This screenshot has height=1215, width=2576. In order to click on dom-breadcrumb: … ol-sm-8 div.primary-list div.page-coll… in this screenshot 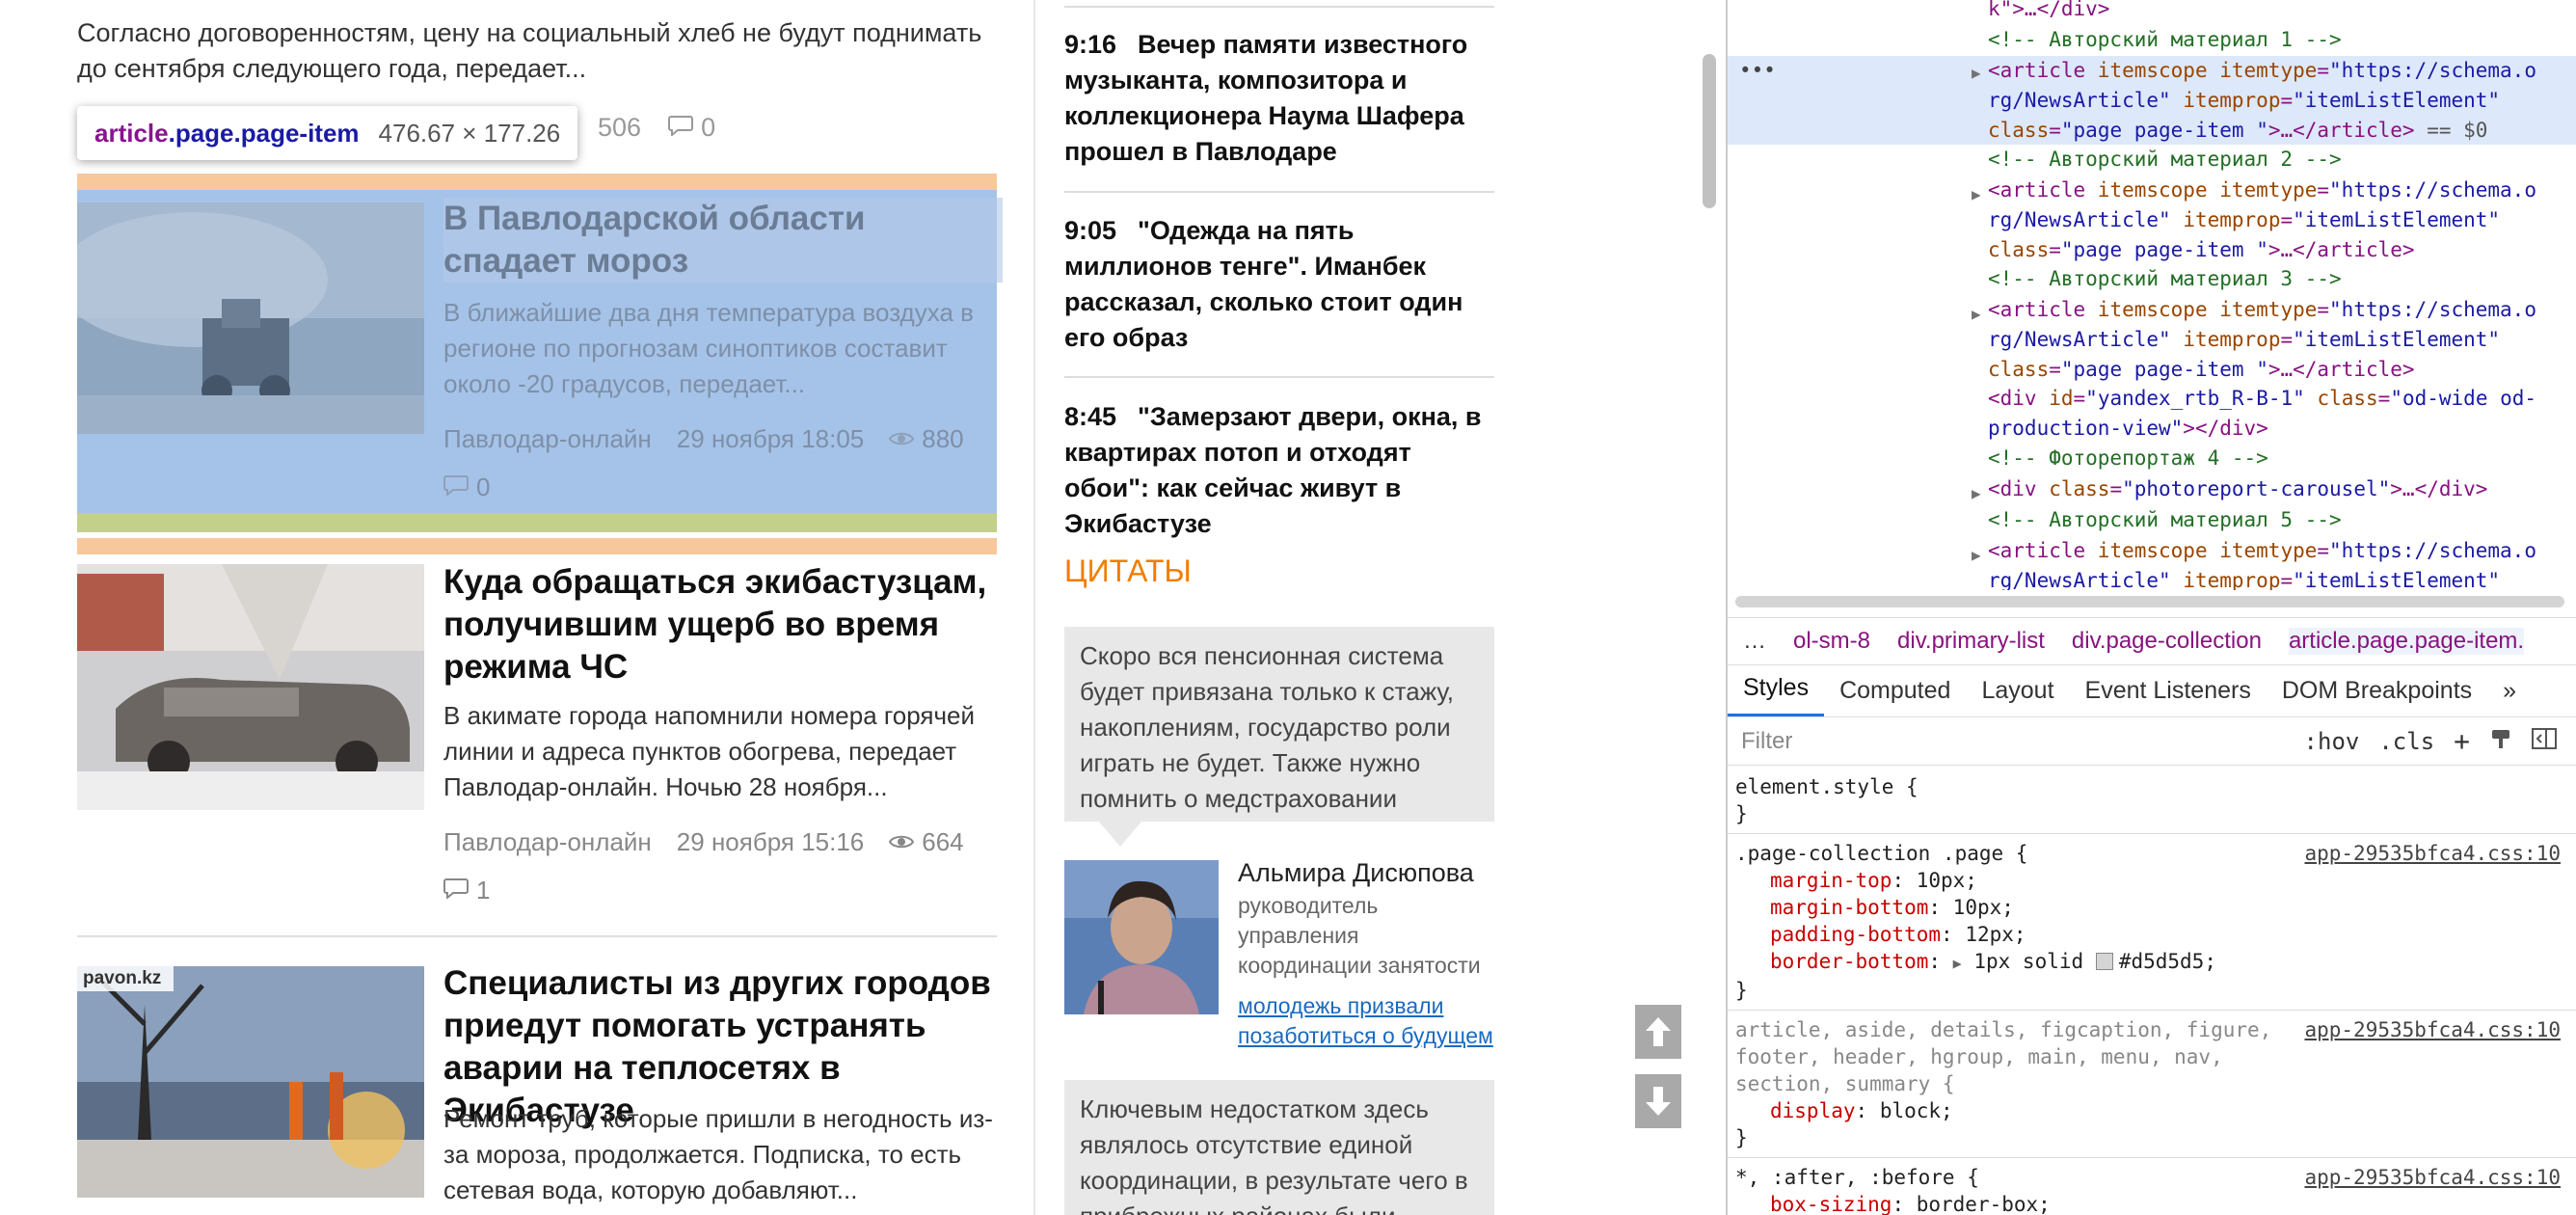, I will do `click(2152, 641)`.